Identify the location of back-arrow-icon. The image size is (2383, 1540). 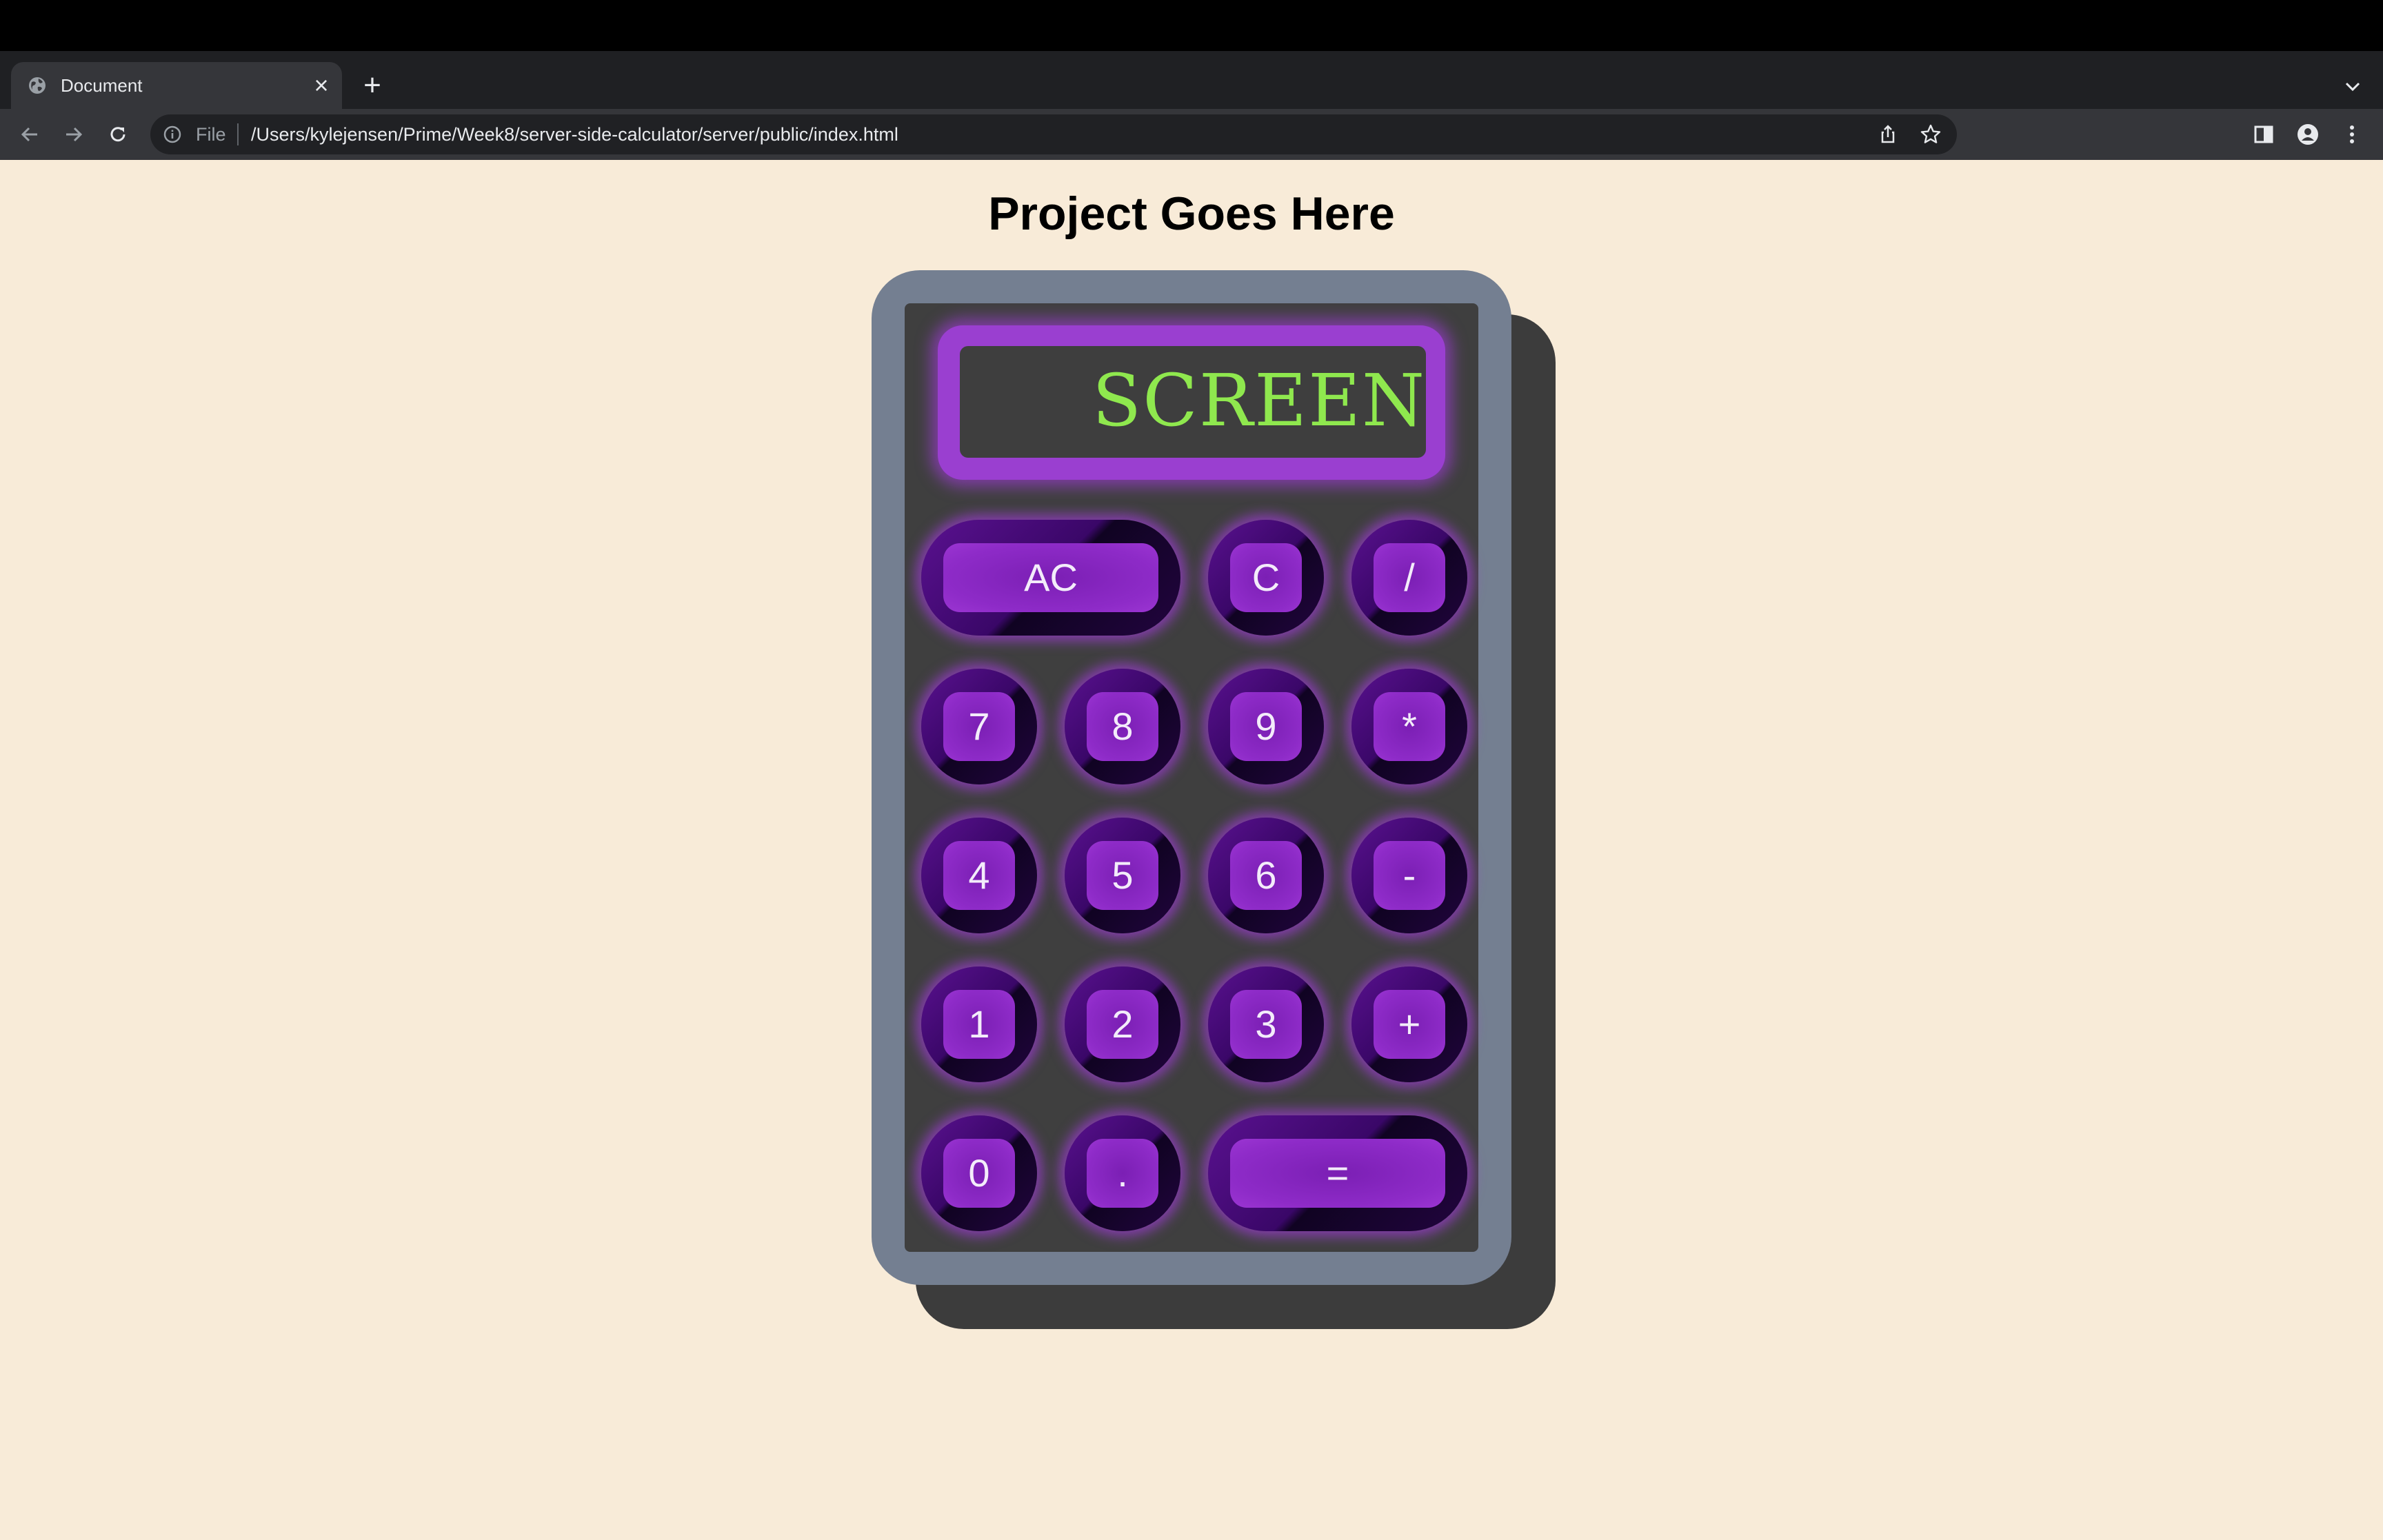
(30, 134).